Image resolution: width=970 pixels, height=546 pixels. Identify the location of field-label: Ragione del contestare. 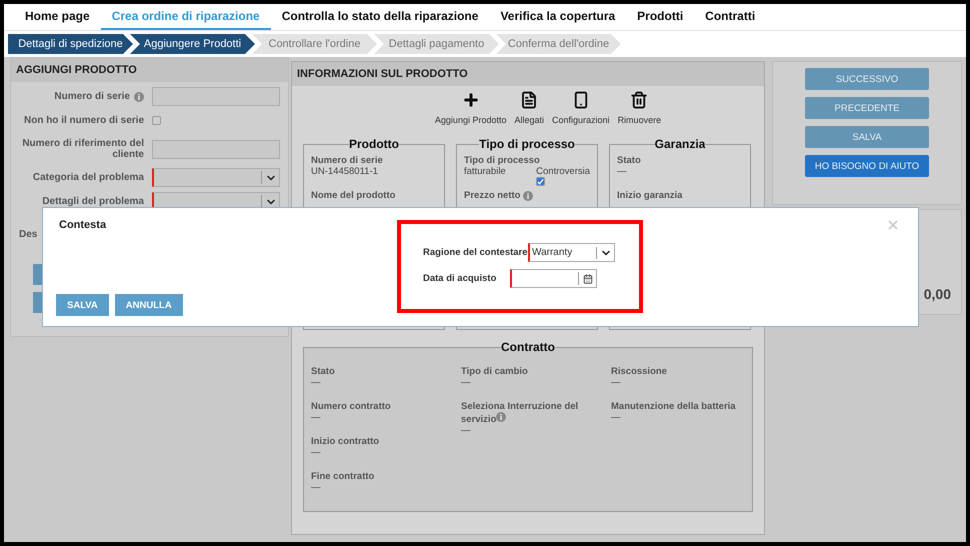
(475, 252).